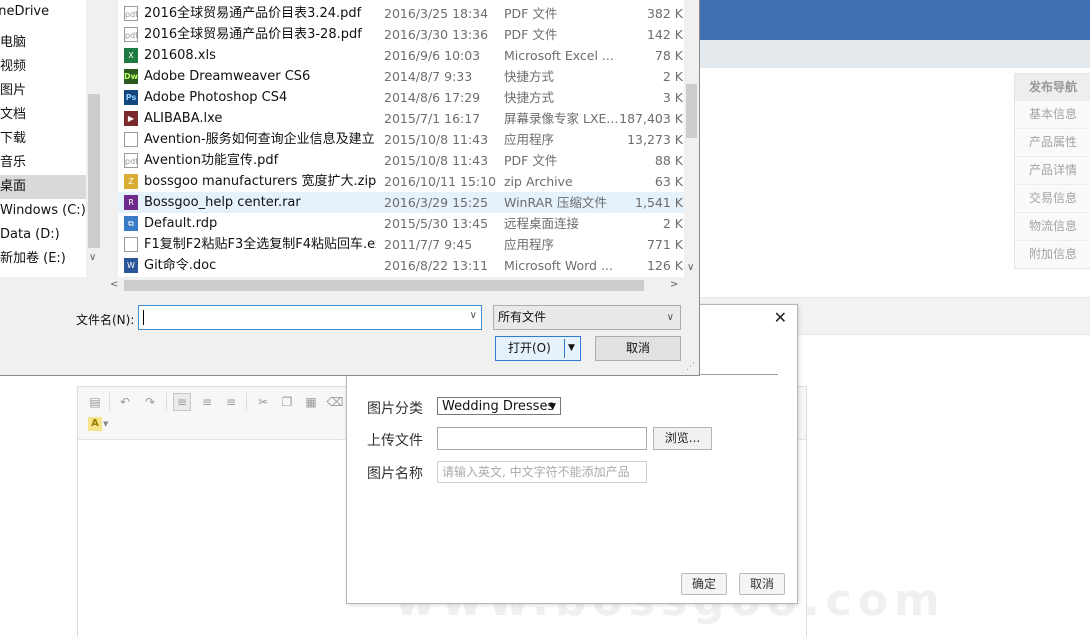 This screenshot has width=1090, height=637. Describe the element at coordinates (672, 223) in the screenshot. I see `file-size: 2 K` at that location.